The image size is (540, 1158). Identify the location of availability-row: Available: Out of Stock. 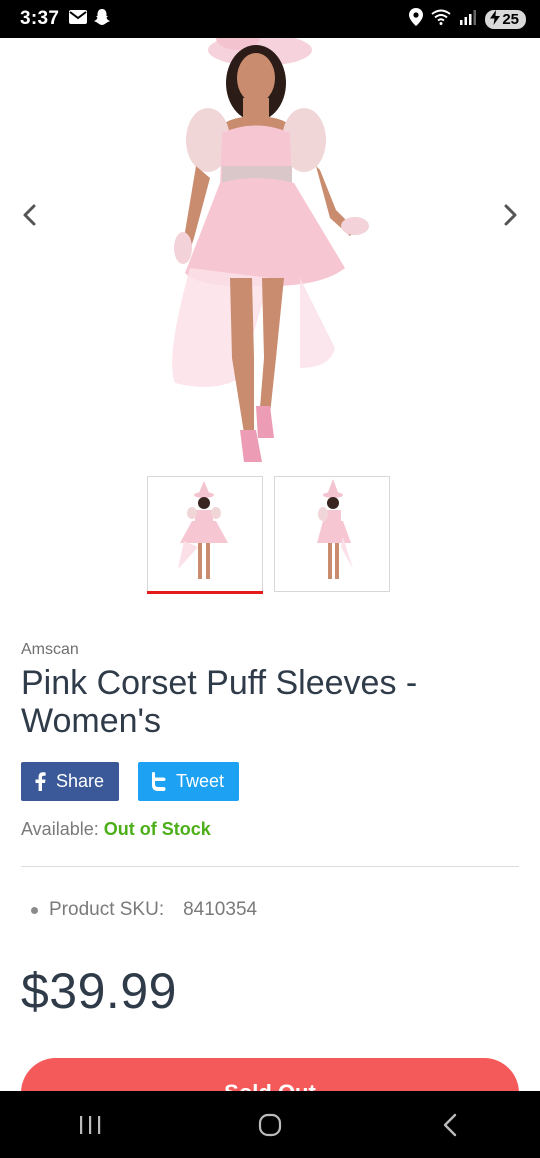
(116, 829).